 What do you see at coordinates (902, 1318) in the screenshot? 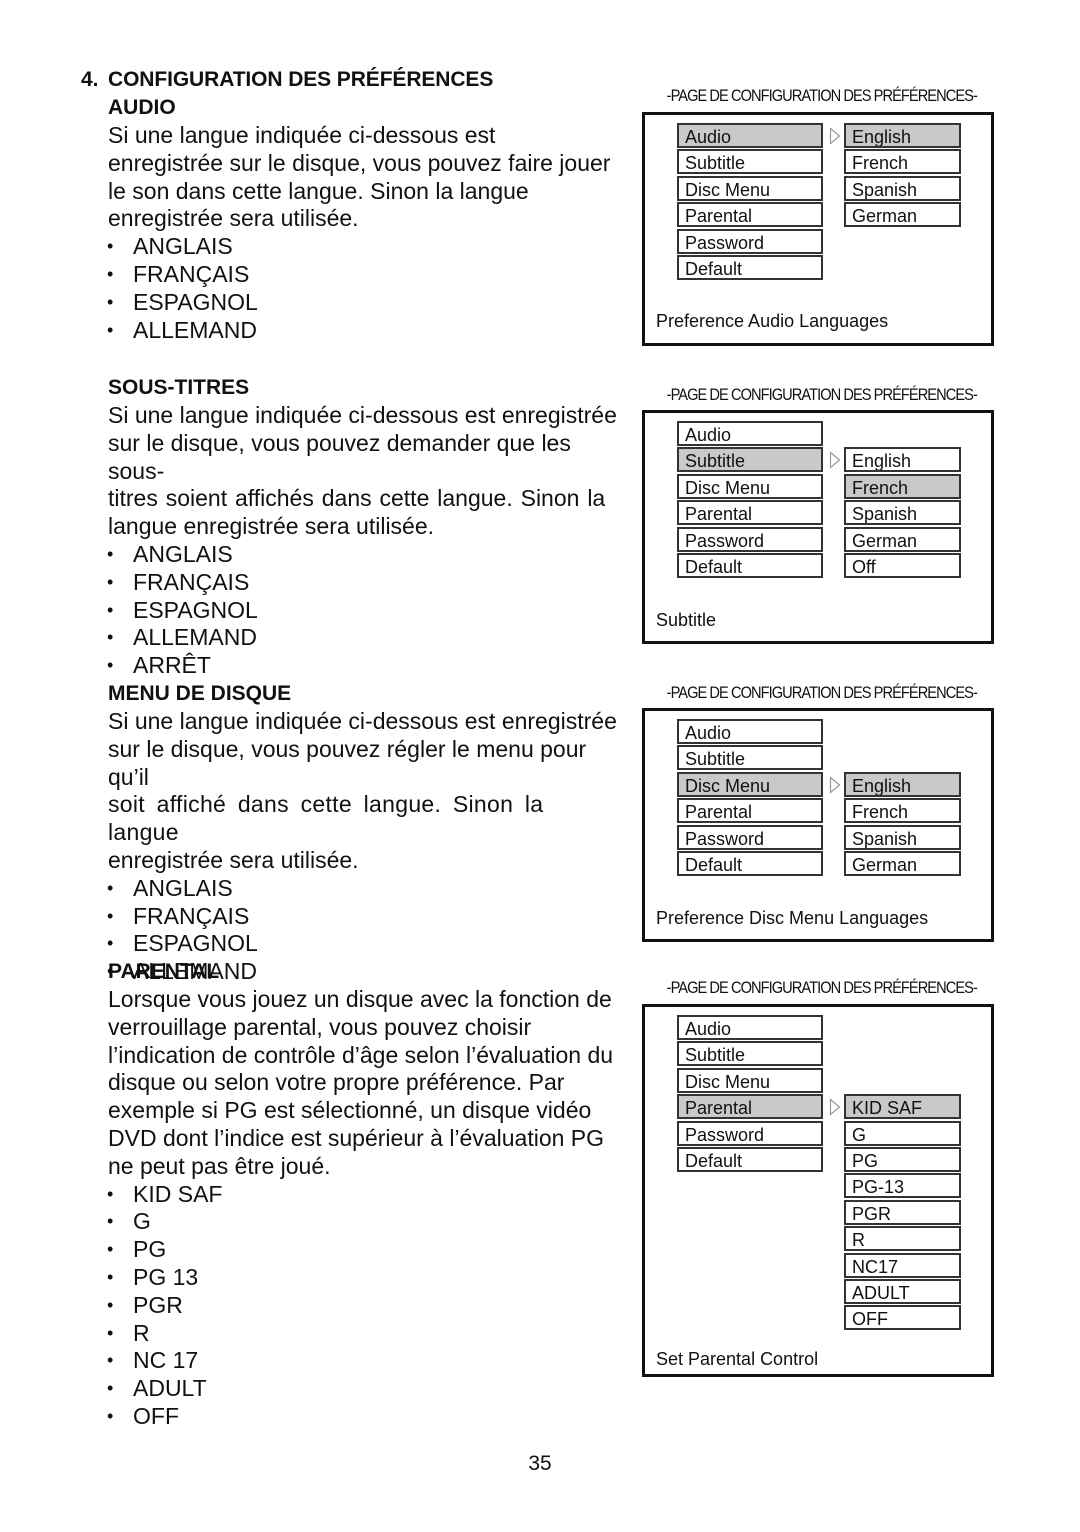
I see `option-item: OFF` at bounding box center [902, 1318].